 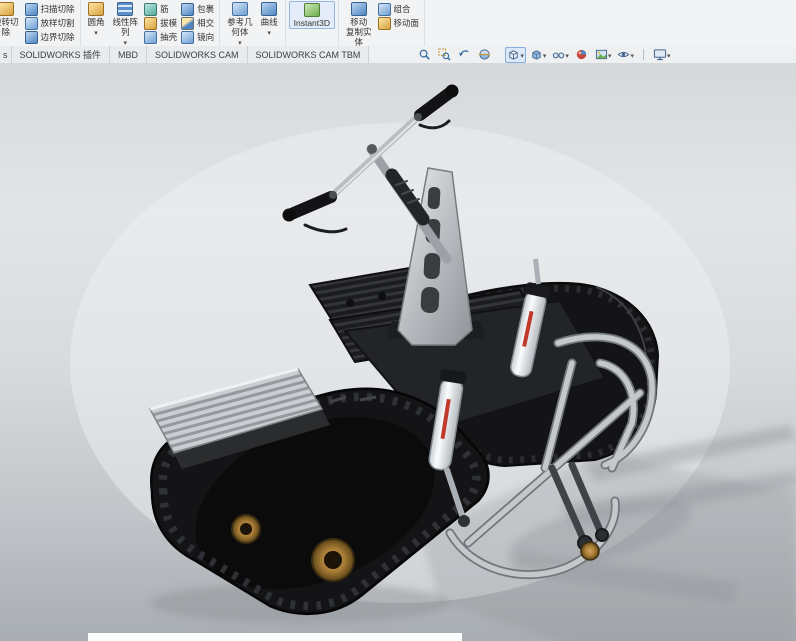 I want to click on command-manager-ribbon: 旋转切 除 扫描切除 放样切割 边界切除 圆角 线性阵, so click(x=398, y=23).